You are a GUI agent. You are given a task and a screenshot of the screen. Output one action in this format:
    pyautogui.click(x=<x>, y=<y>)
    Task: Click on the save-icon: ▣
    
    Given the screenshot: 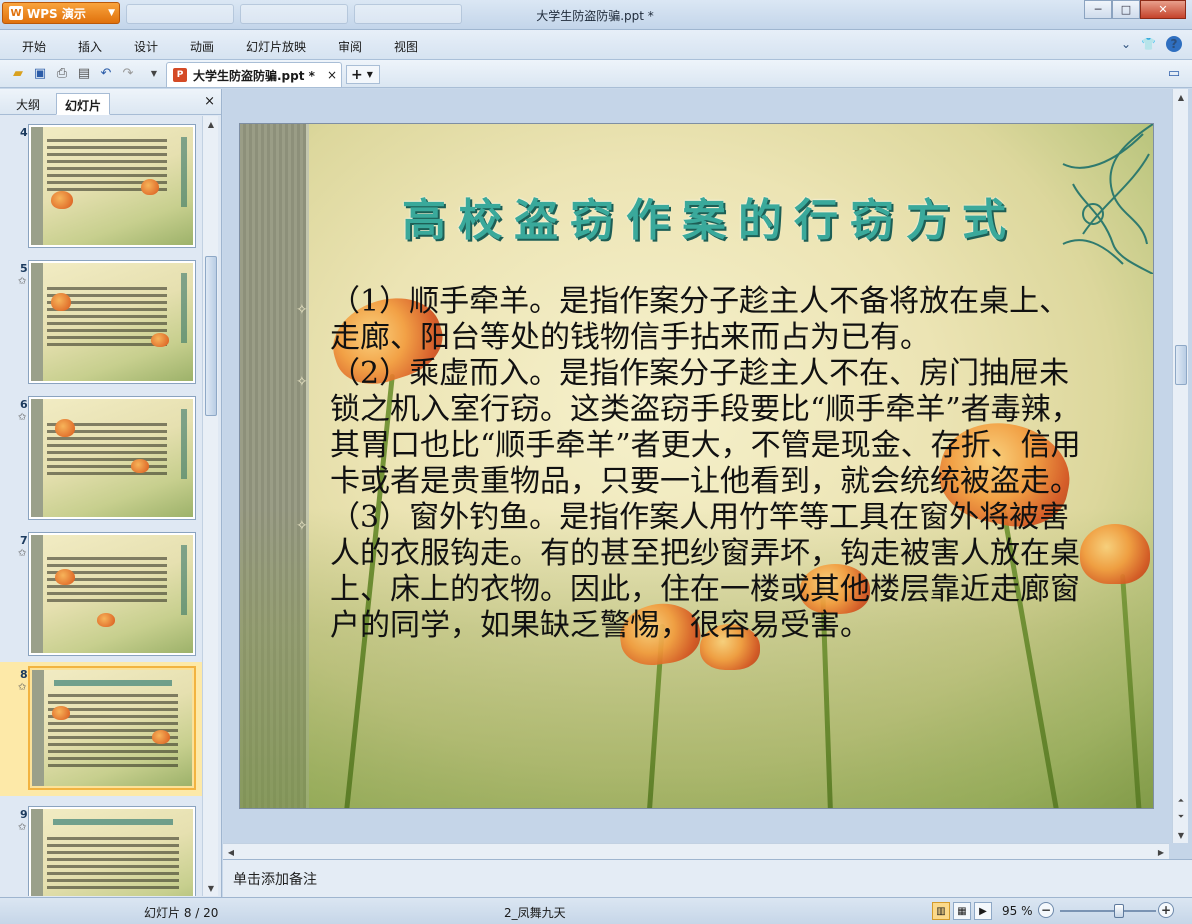 What is the action you would take?
    pyautogui.click(x=40, y=73)
    